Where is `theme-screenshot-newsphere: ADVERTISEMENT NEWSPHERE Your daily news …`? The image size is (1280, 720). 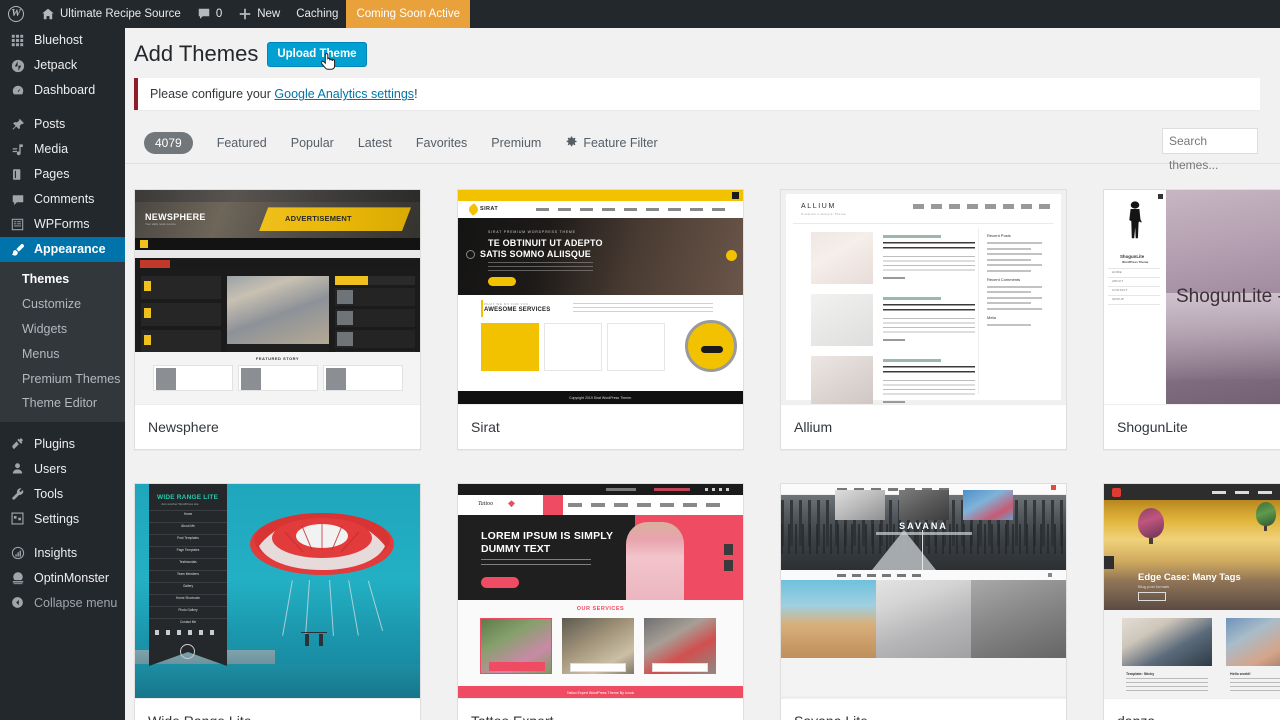
theme-screenshot-newsphere: ADVERTISEMENT NEWSPHERE Your daily news … is located at coordinates (277, 297).